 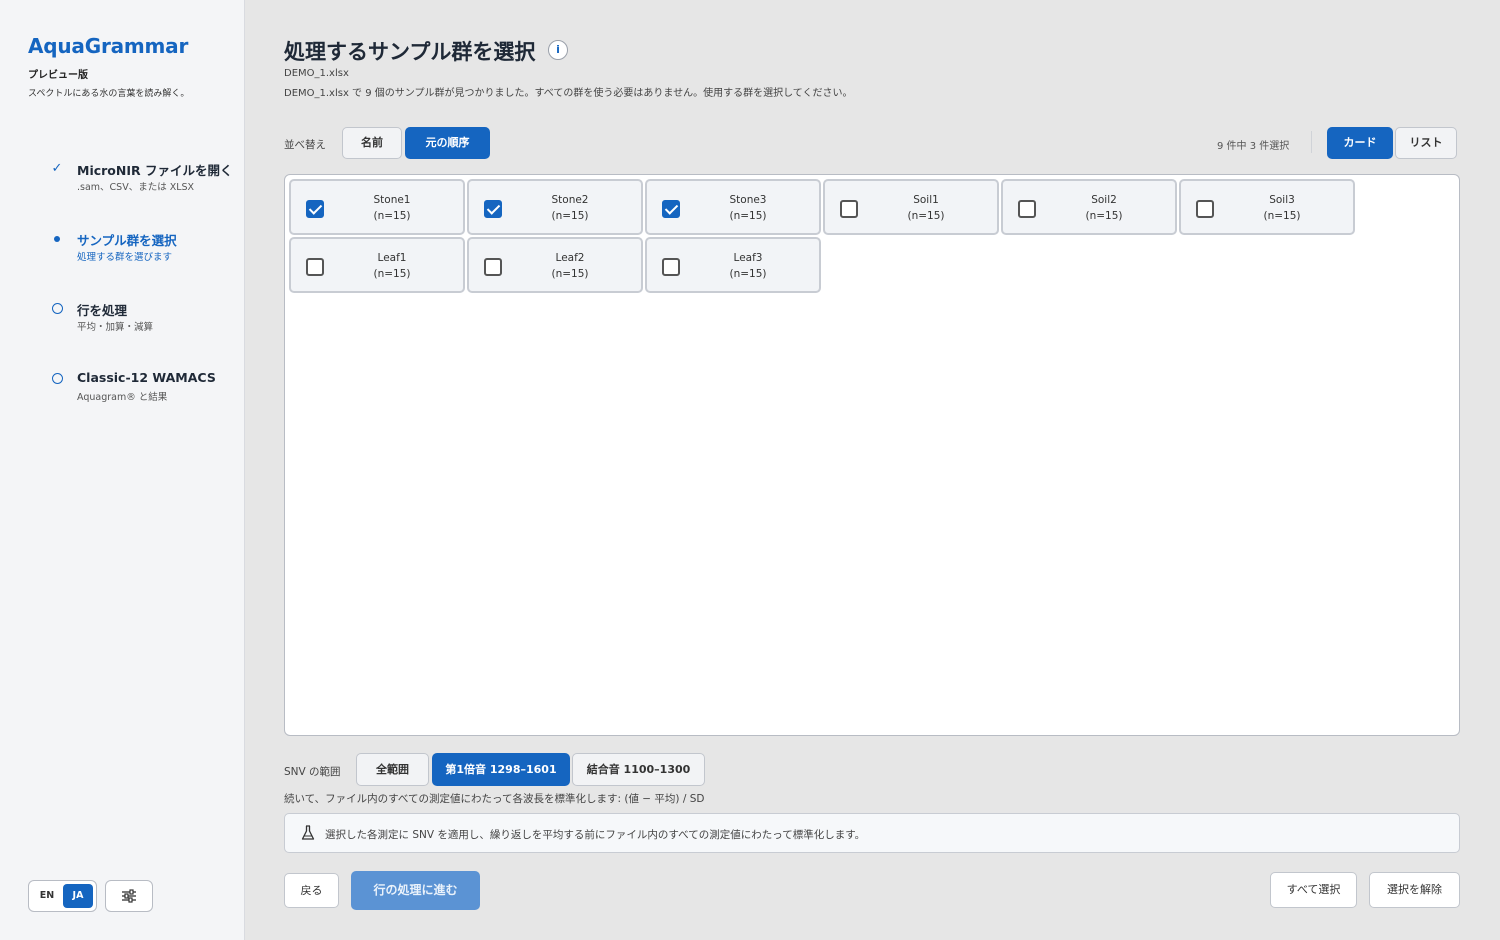 What do you see at coordinates (447, 143) in the screenshot?
I see `sort-original-order-button: 元の順序` at bounding box center [447, 143].